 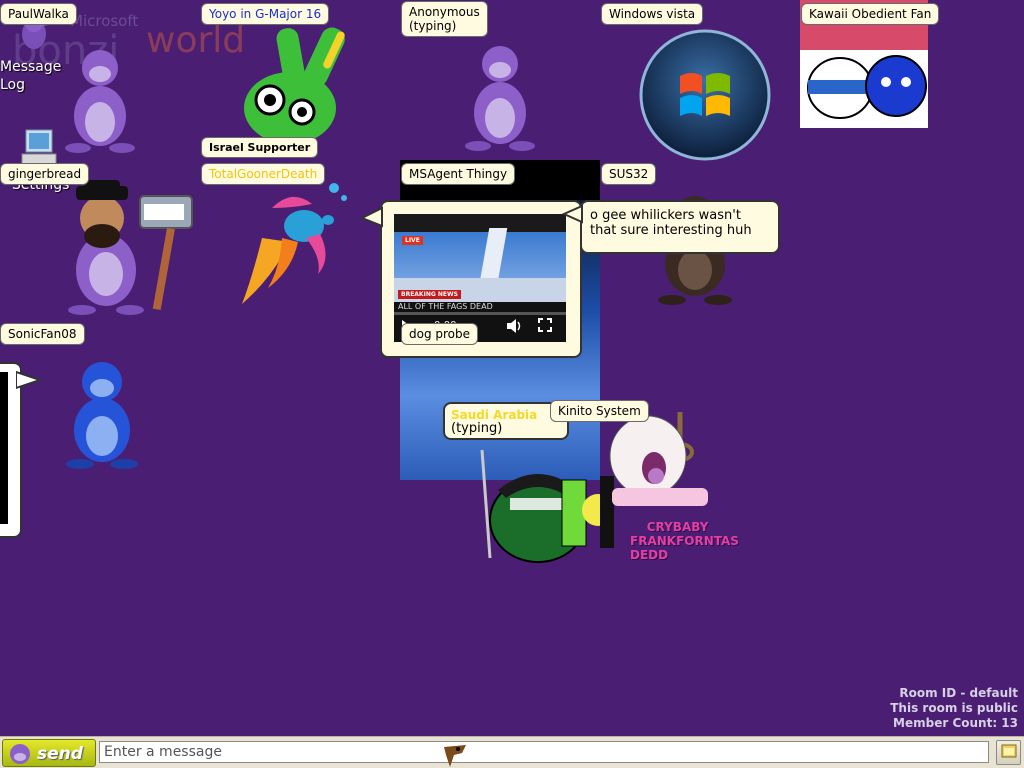 I want to click on room-id-text: Room ID - default, so click(x=958, y=693).